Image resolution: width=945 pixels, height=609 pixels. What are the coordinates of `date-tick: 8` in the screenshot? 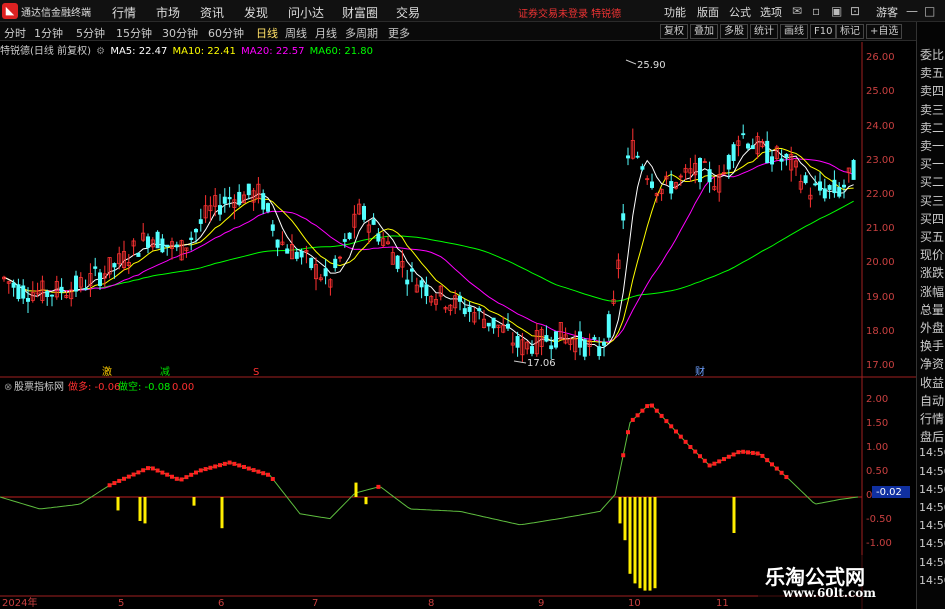 It's located at (431, 603).